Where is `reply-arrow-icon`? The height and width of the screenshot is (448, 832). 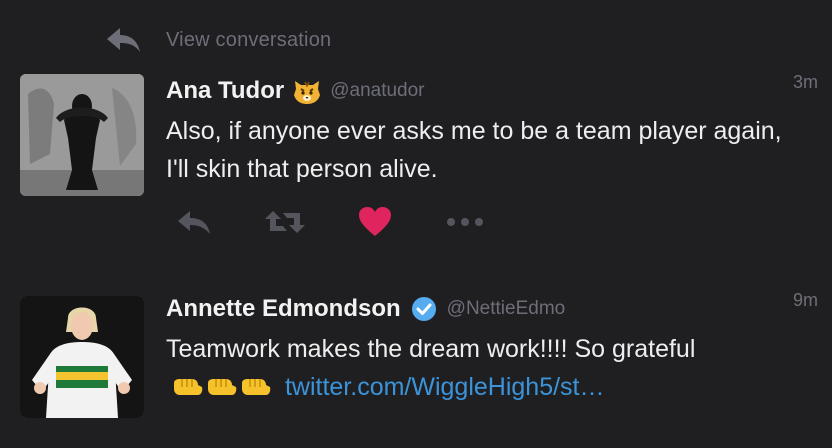 reply-arrow-icon is located at coordinates (124, 40).